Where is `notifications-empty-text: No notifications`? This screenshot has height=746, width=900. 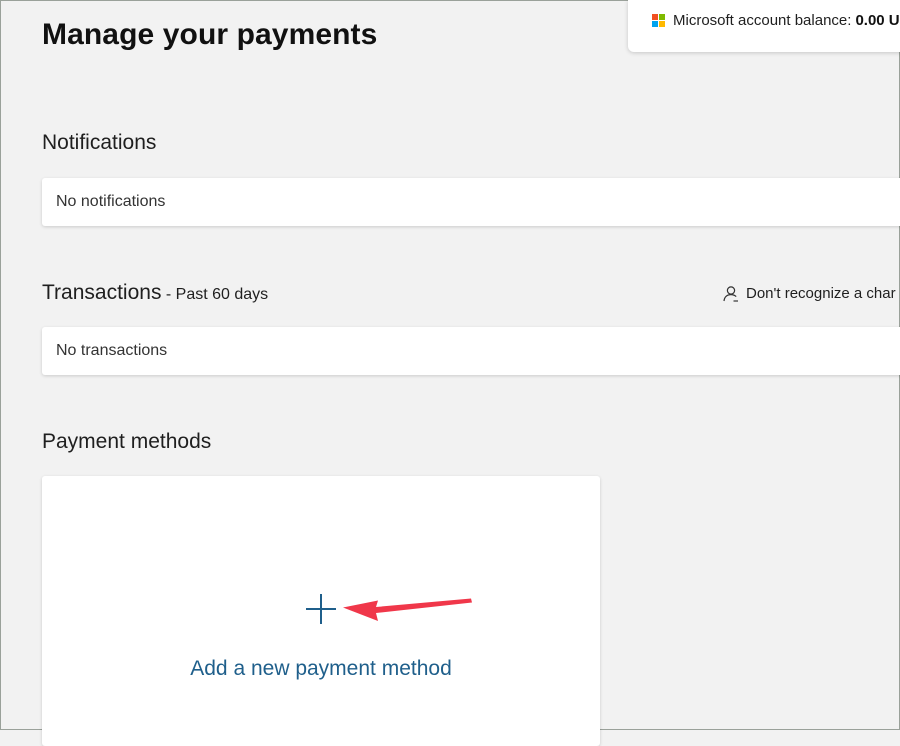 notifications-empty-text: No notifications is located at coordinates (111, 201).